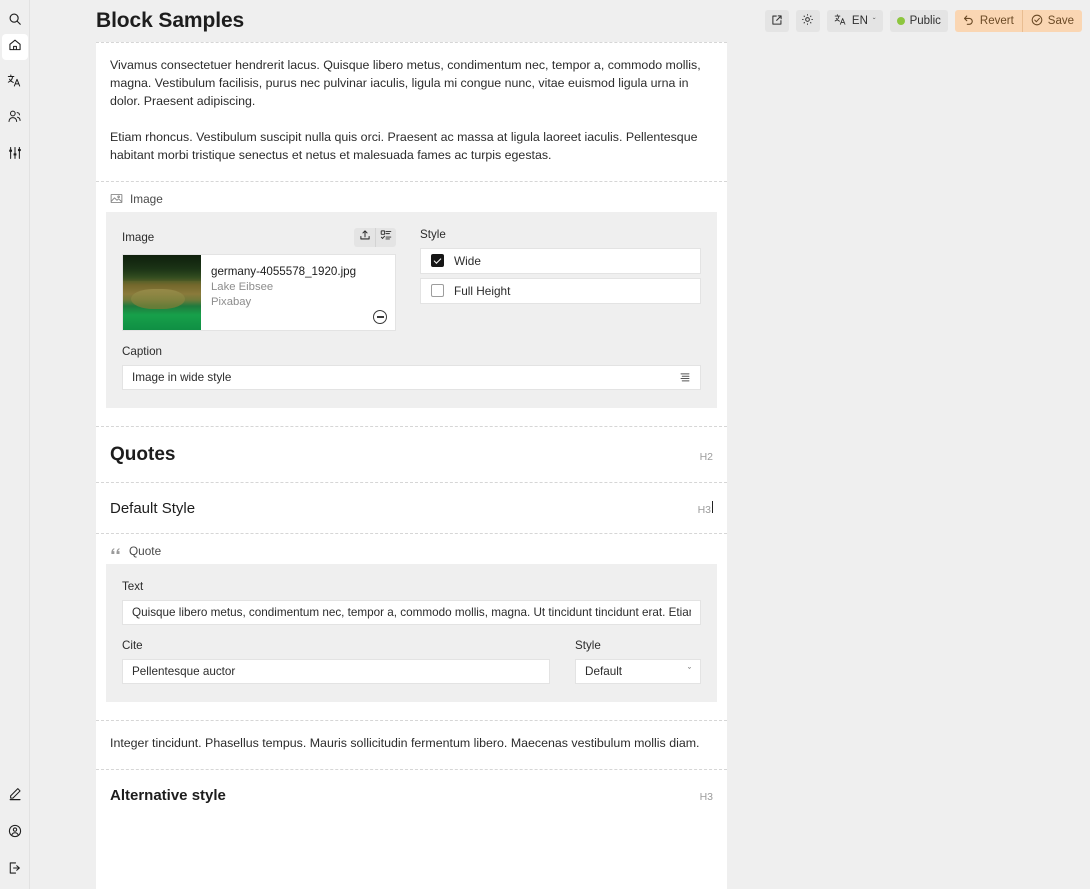 Image resolution: width=1090 pixels, height=889 pixels. I want to click on block-label-text: Quote, so click(145, 550).